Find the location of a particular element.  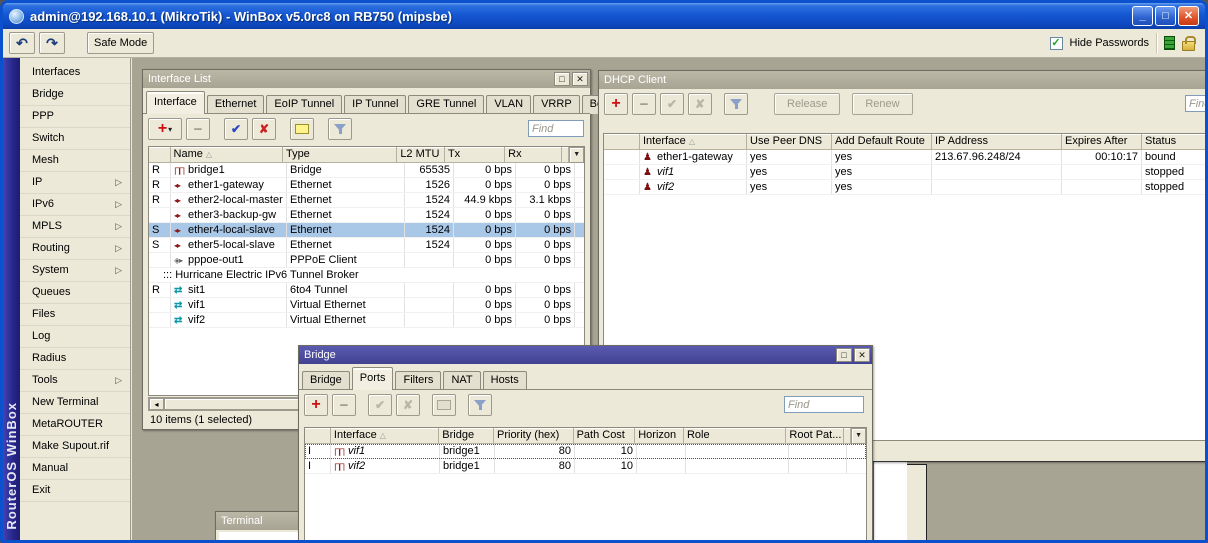

sidebar-item-interfaces: Interfaces is located at coordinates (75, 73).